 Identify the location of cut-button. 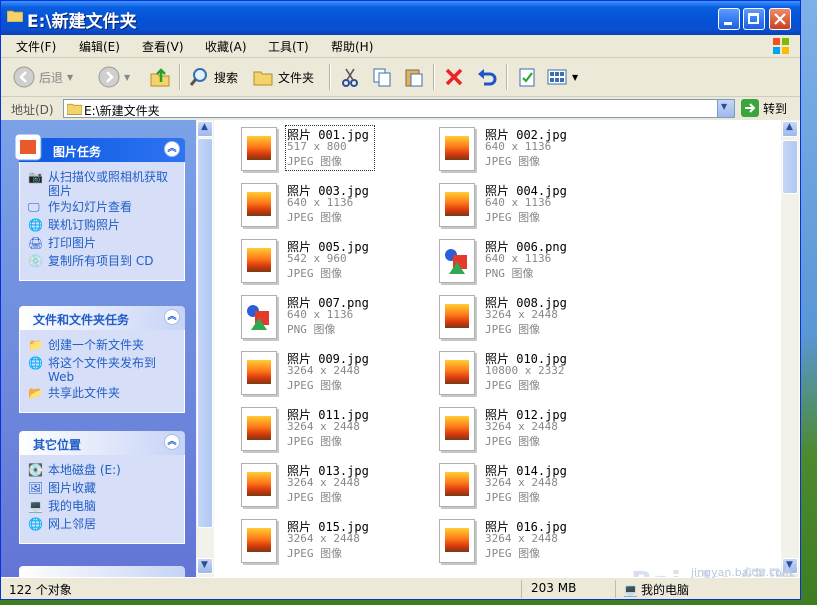
(350, 77).